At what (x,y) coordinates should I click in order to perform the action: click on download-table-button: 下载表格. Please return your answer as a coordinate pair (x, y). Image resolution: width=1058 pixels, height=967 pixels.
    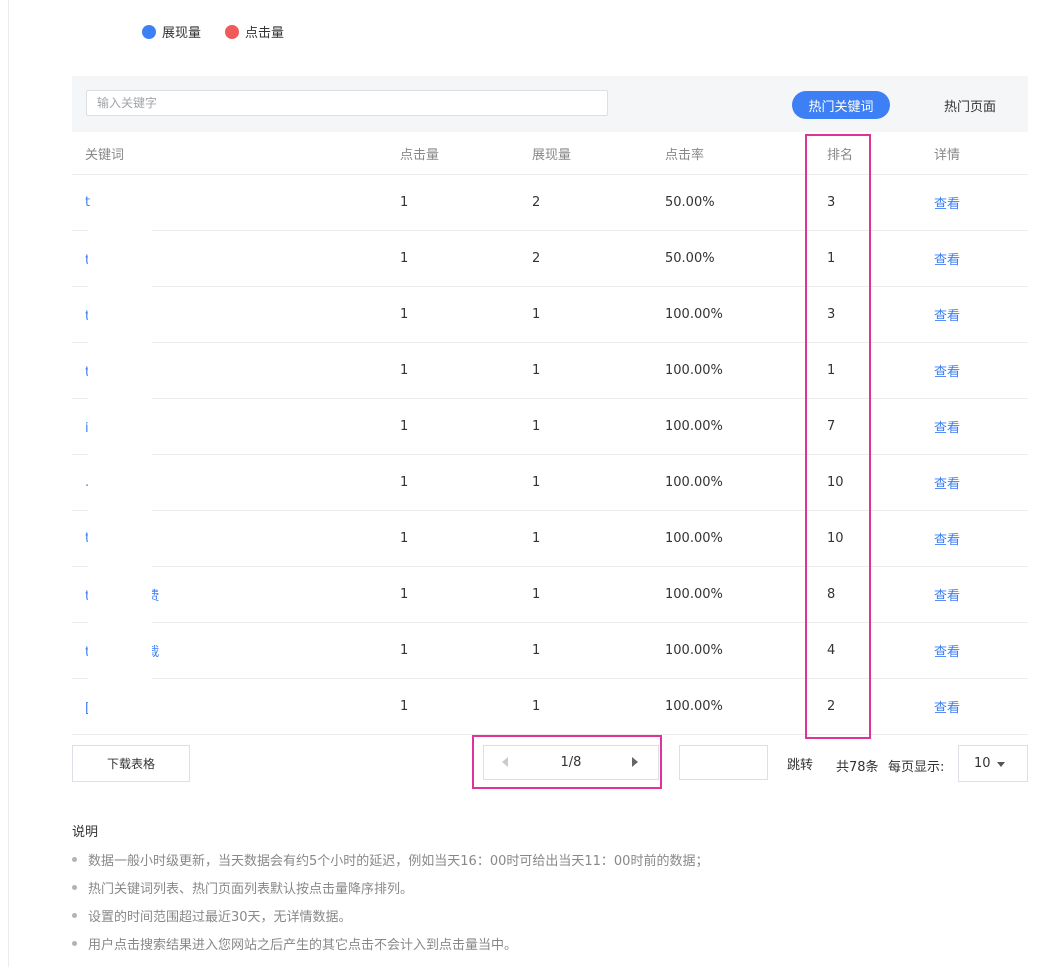
    Looking at the image, I should click on (131, 763).